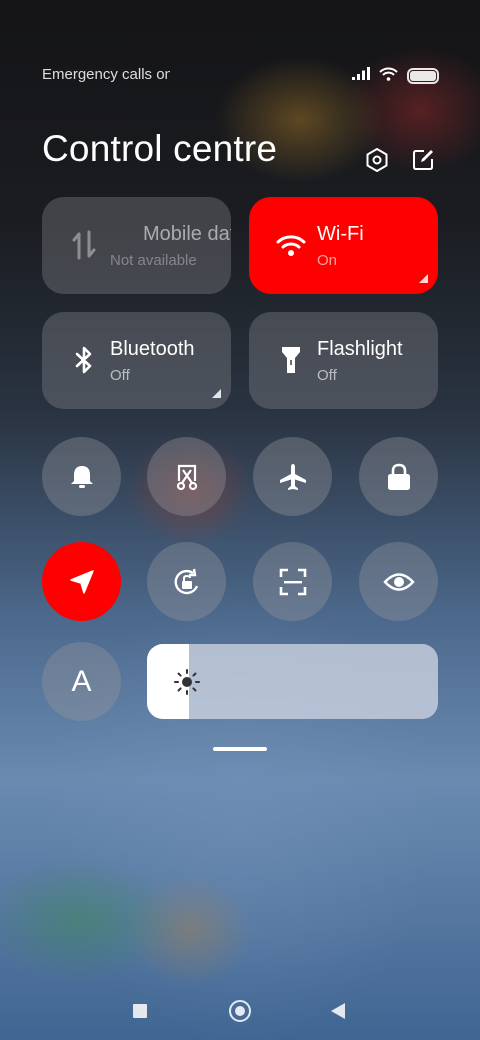 This screenshot has height=1040, width=480. I want to click on toggle-auto-rotate, so click(186, 581).